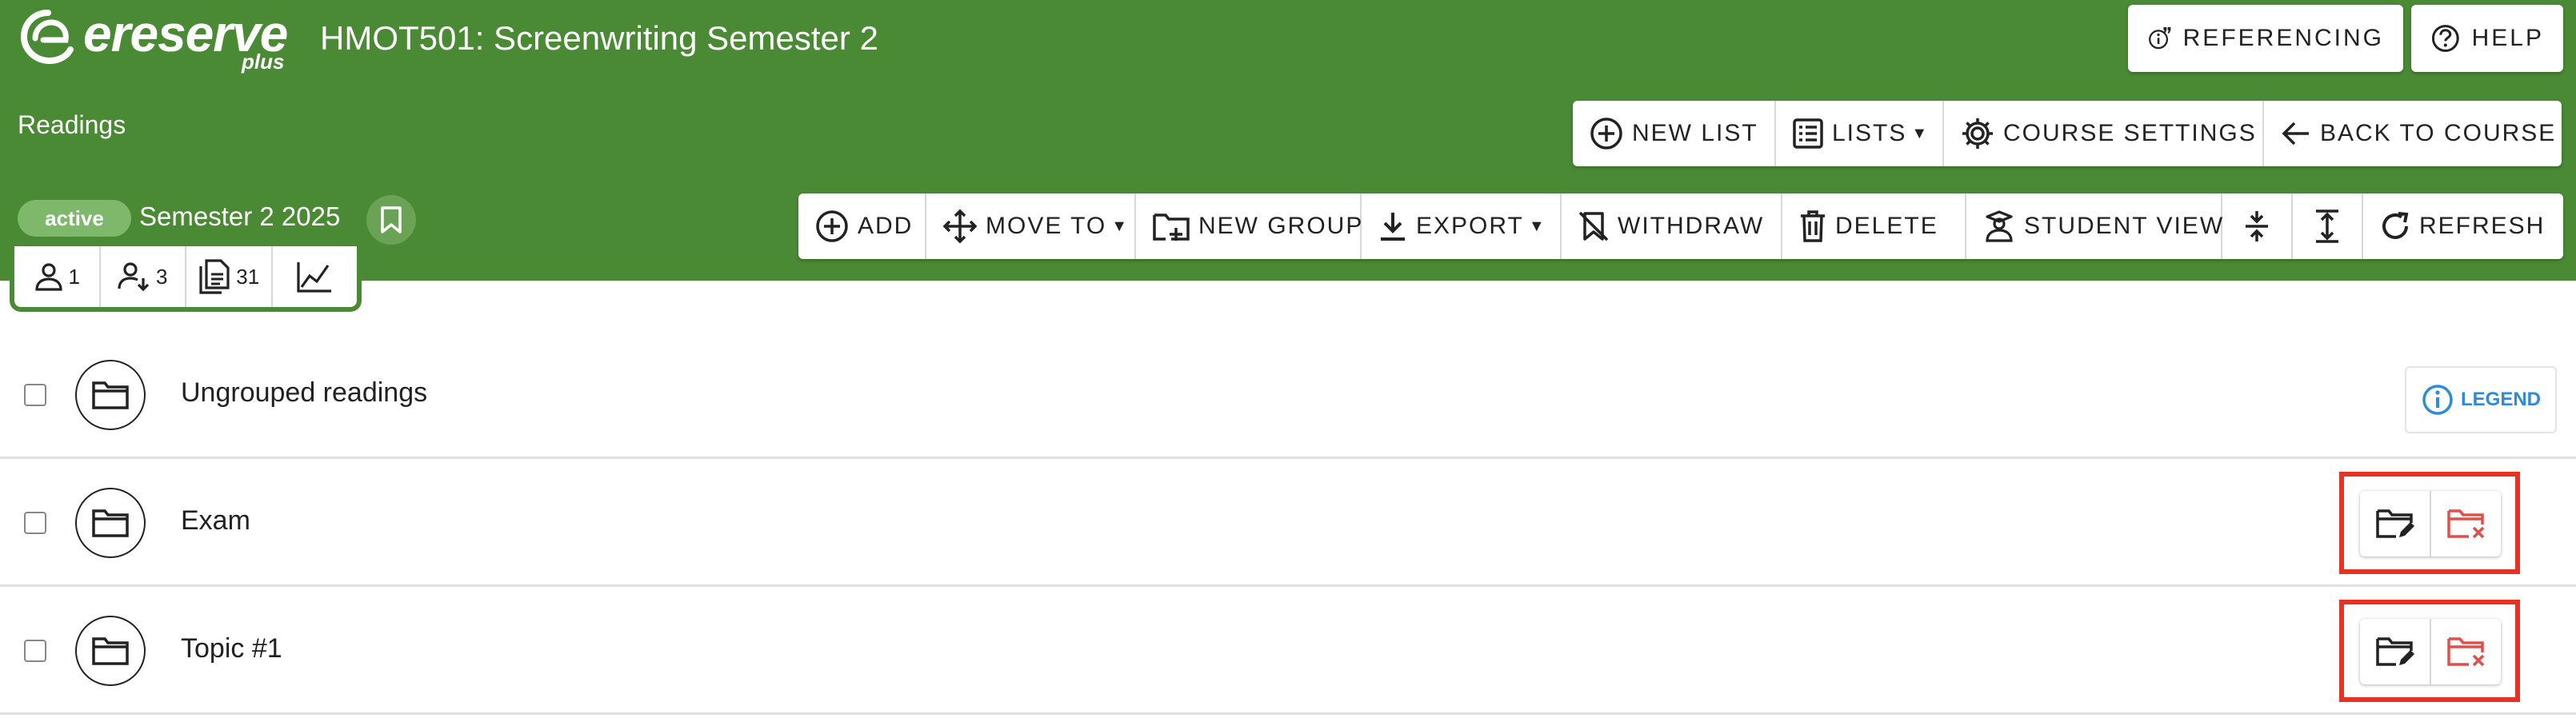 The width and height of the screenshot is (2576, 718). I want to click on new-list-button: NEW LIST, so click(1674, 133).